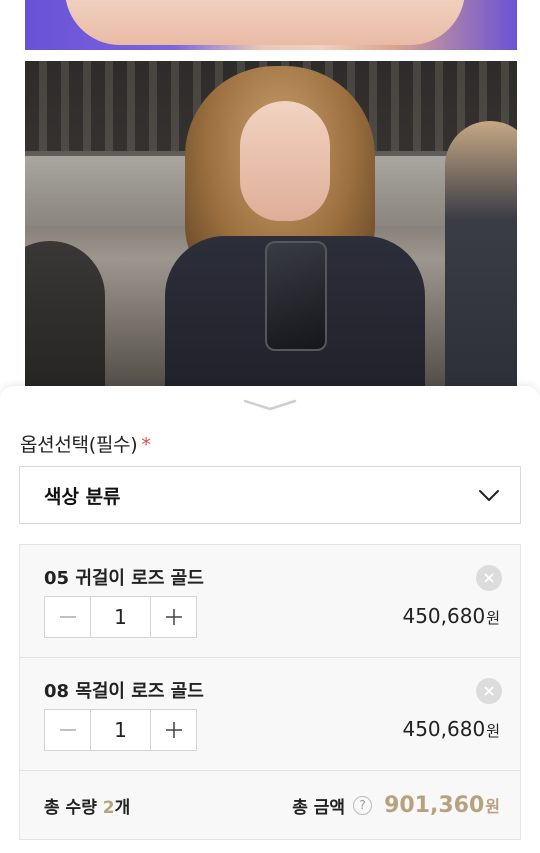  Describe the element at coordinates (85, 445) in the screenshot. I see `option-label: 옵션선택(필수) *` at that location.